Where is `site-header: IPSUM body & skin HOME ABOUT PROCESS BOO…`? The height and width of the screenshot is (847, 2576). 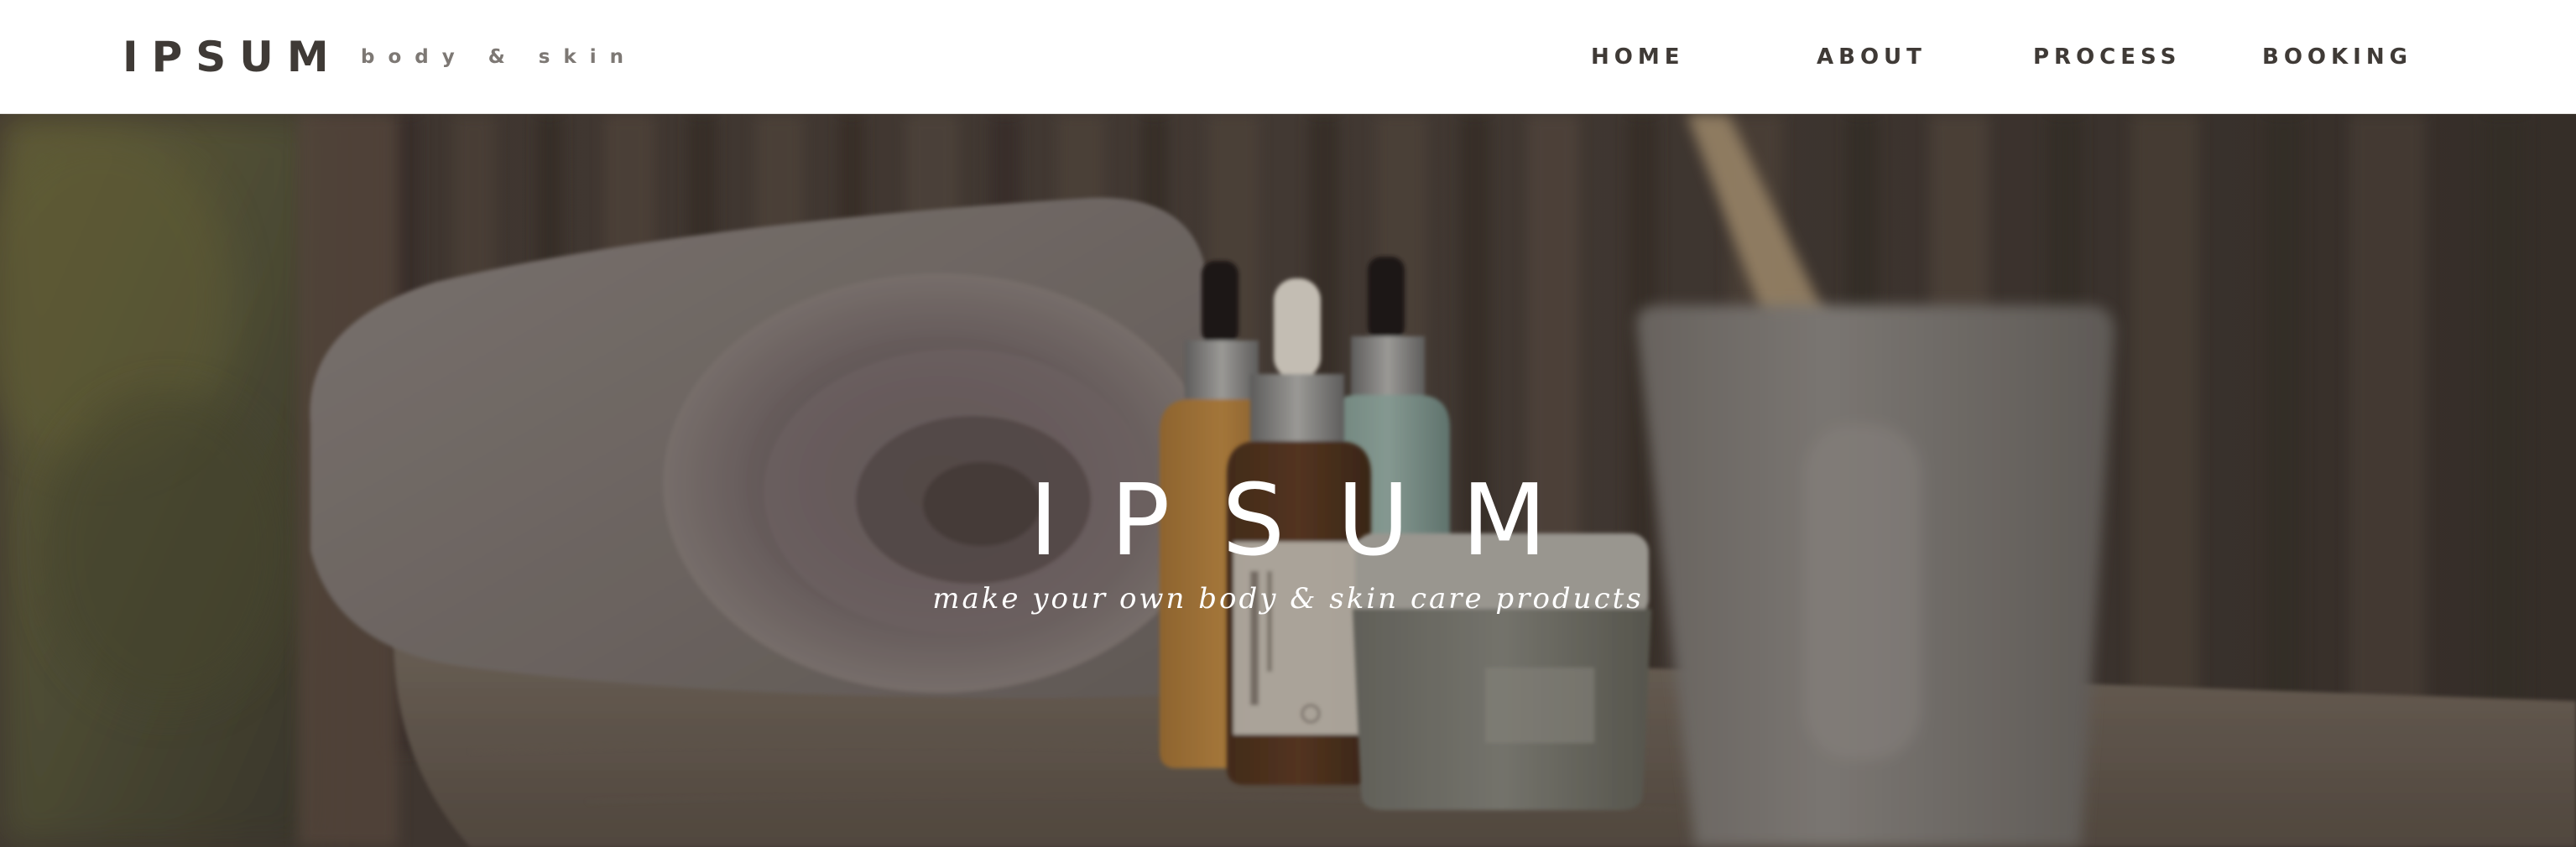 site-header: IPSUM body & skin HOME ABOUT PROCESS BOO… is located at coordinates (1288, 57).